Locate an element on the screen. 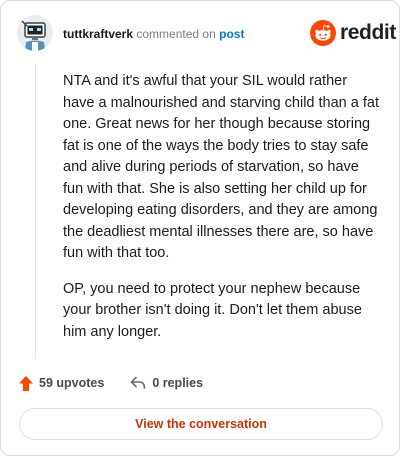 This screenshot has height=456, width=400. post-link: post is located at coordinates (231, 34).